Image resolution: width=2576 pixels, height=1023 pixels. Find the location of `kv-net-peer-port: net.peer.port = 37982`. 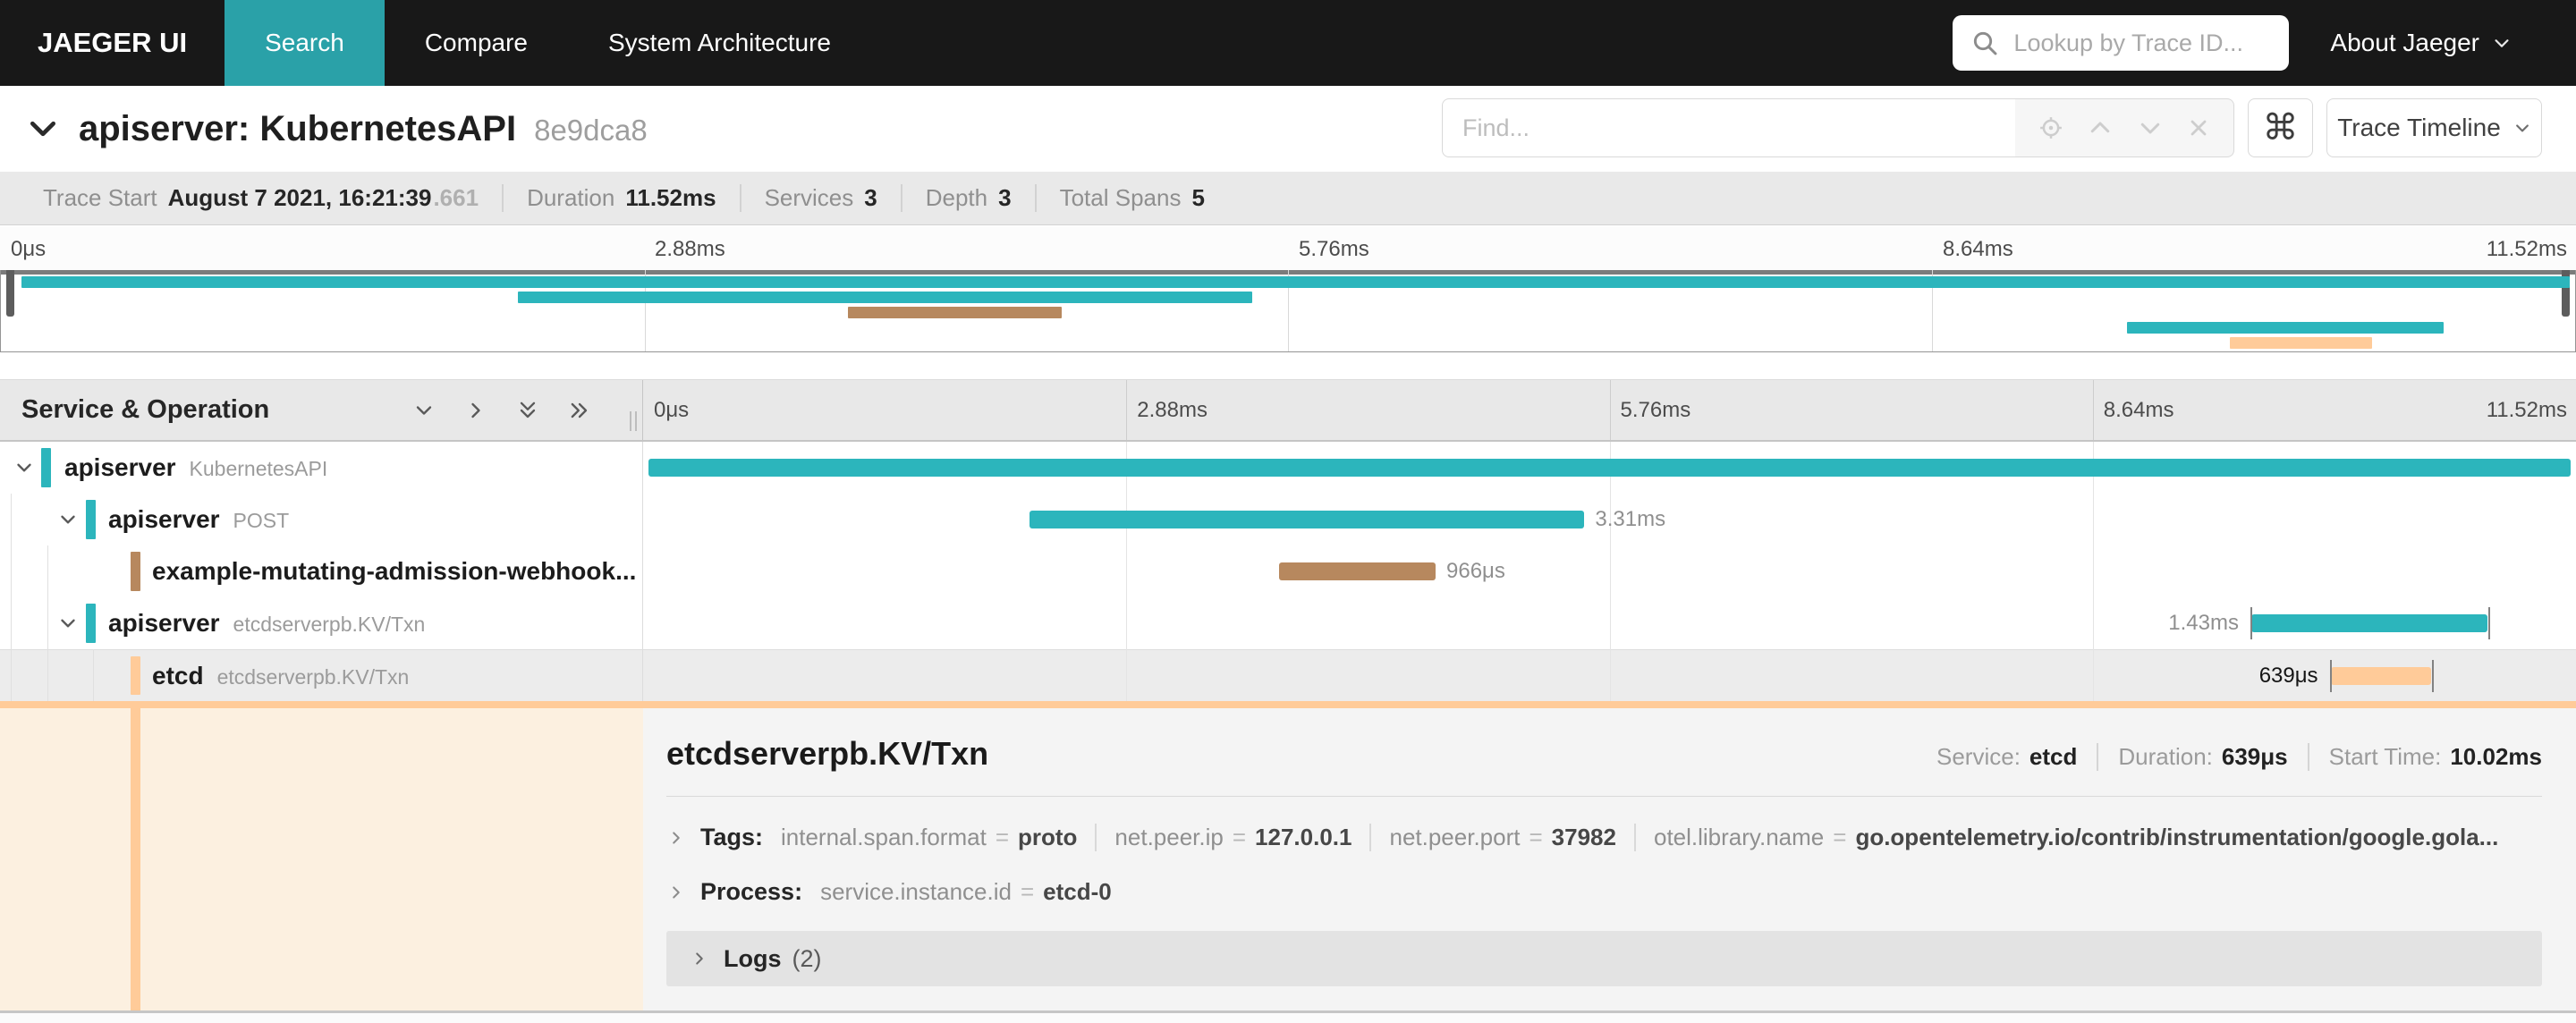

kv-net-peer-port: net.peer.port = 37982 is located at coordinates (1492, 837).